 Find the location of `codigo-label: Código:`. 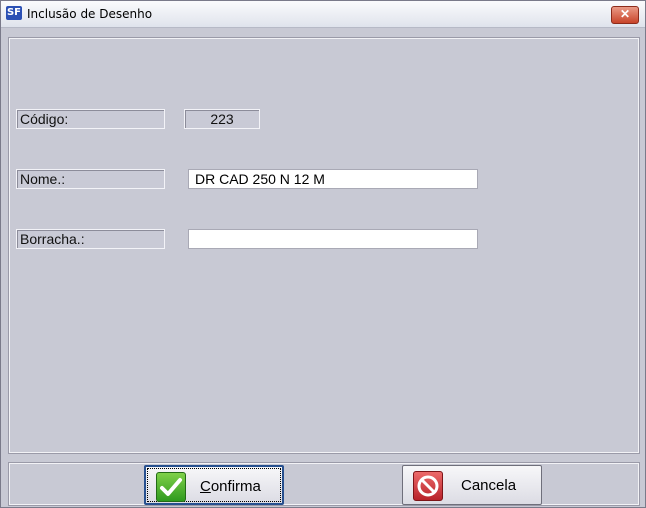

codigo-label: Código: is located at coordinates (90, 119).